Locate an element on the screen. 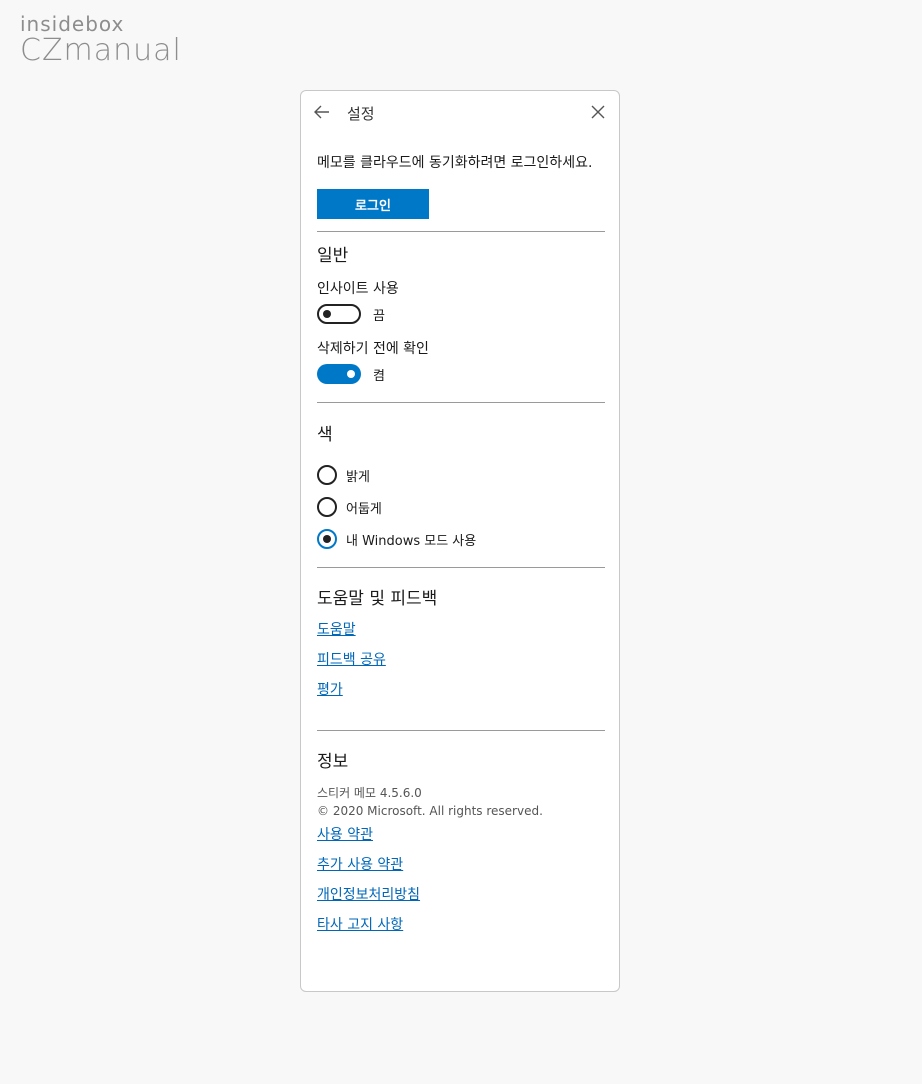  section-title-help: 도움말 및 피드백 is located at coordinates (377, 599).